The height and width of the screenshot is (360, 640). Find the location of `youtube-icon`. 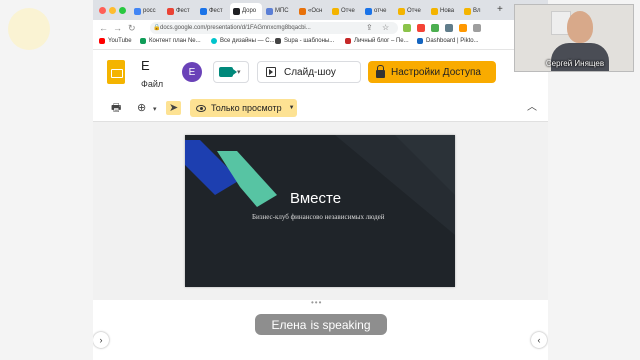

youtube-icon is located at coordinates (102, 41).